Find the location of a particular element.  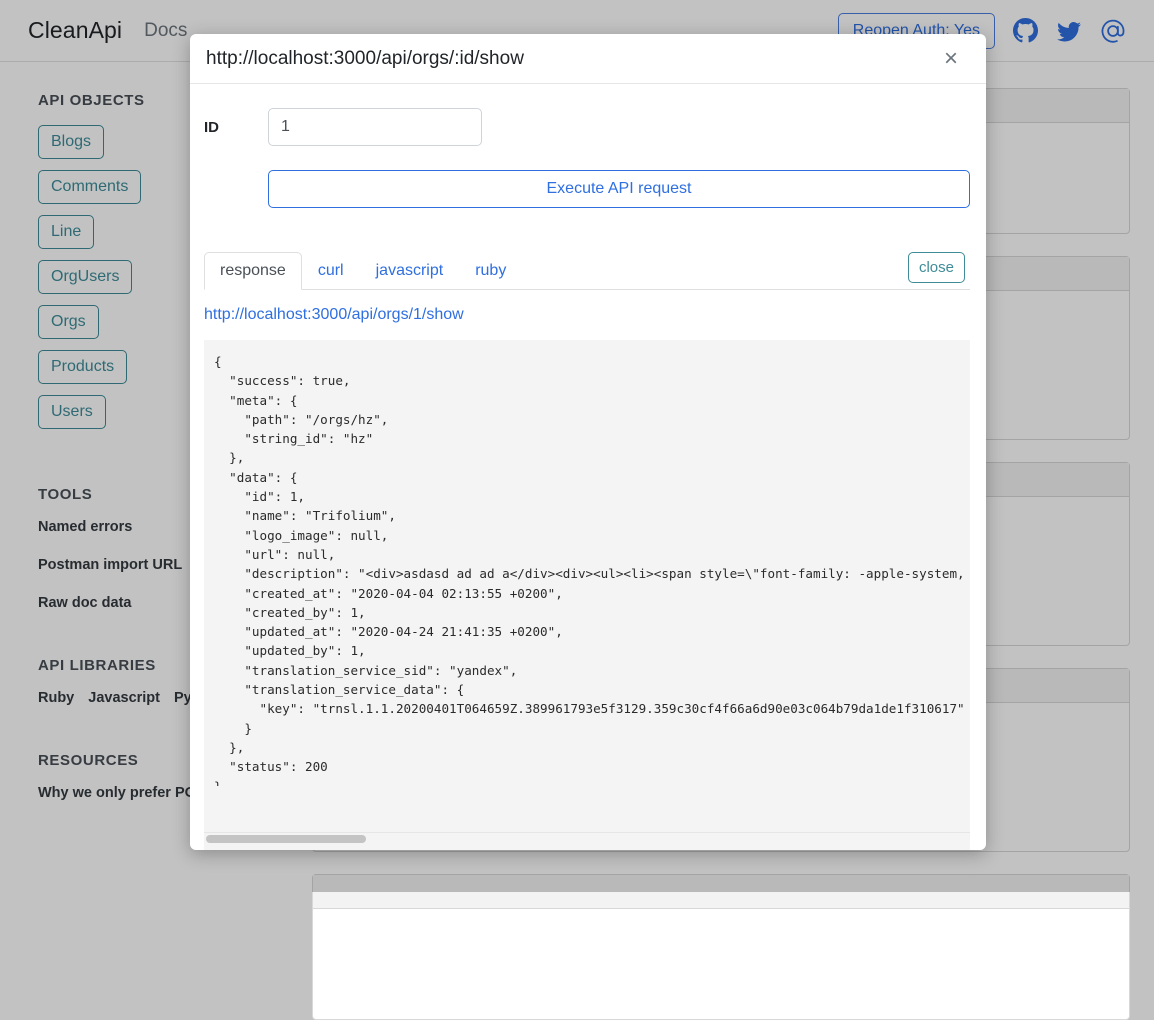

tab-curl: curl is located at coordinates (331, 271).